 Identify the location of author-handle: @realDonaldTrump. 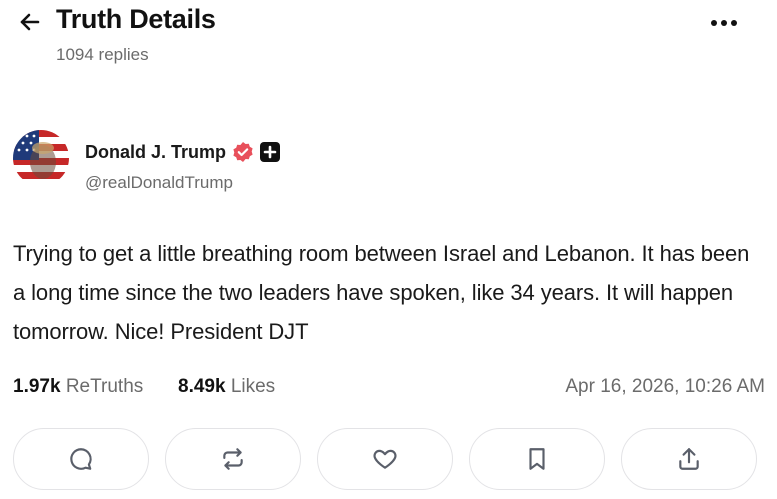
(159, 183).